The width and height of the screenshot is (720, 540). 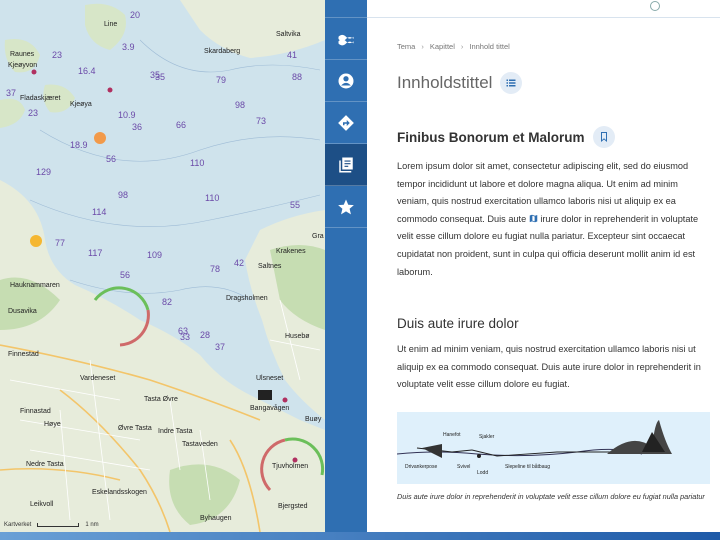 I want to click on table-of-contents-button, so click(x=511, y=83).